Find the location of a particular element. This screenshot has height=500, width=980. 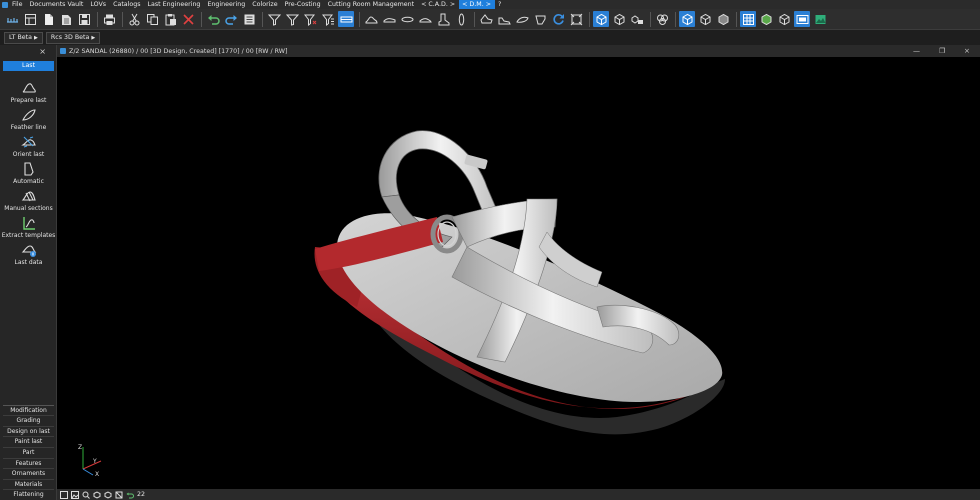

properties-icon is located at coordinates (249, 19).